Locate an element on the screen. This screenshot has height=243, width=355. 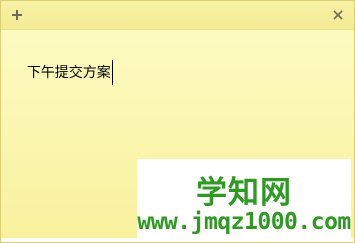
add-note-button is located at coordinates (17, 15).